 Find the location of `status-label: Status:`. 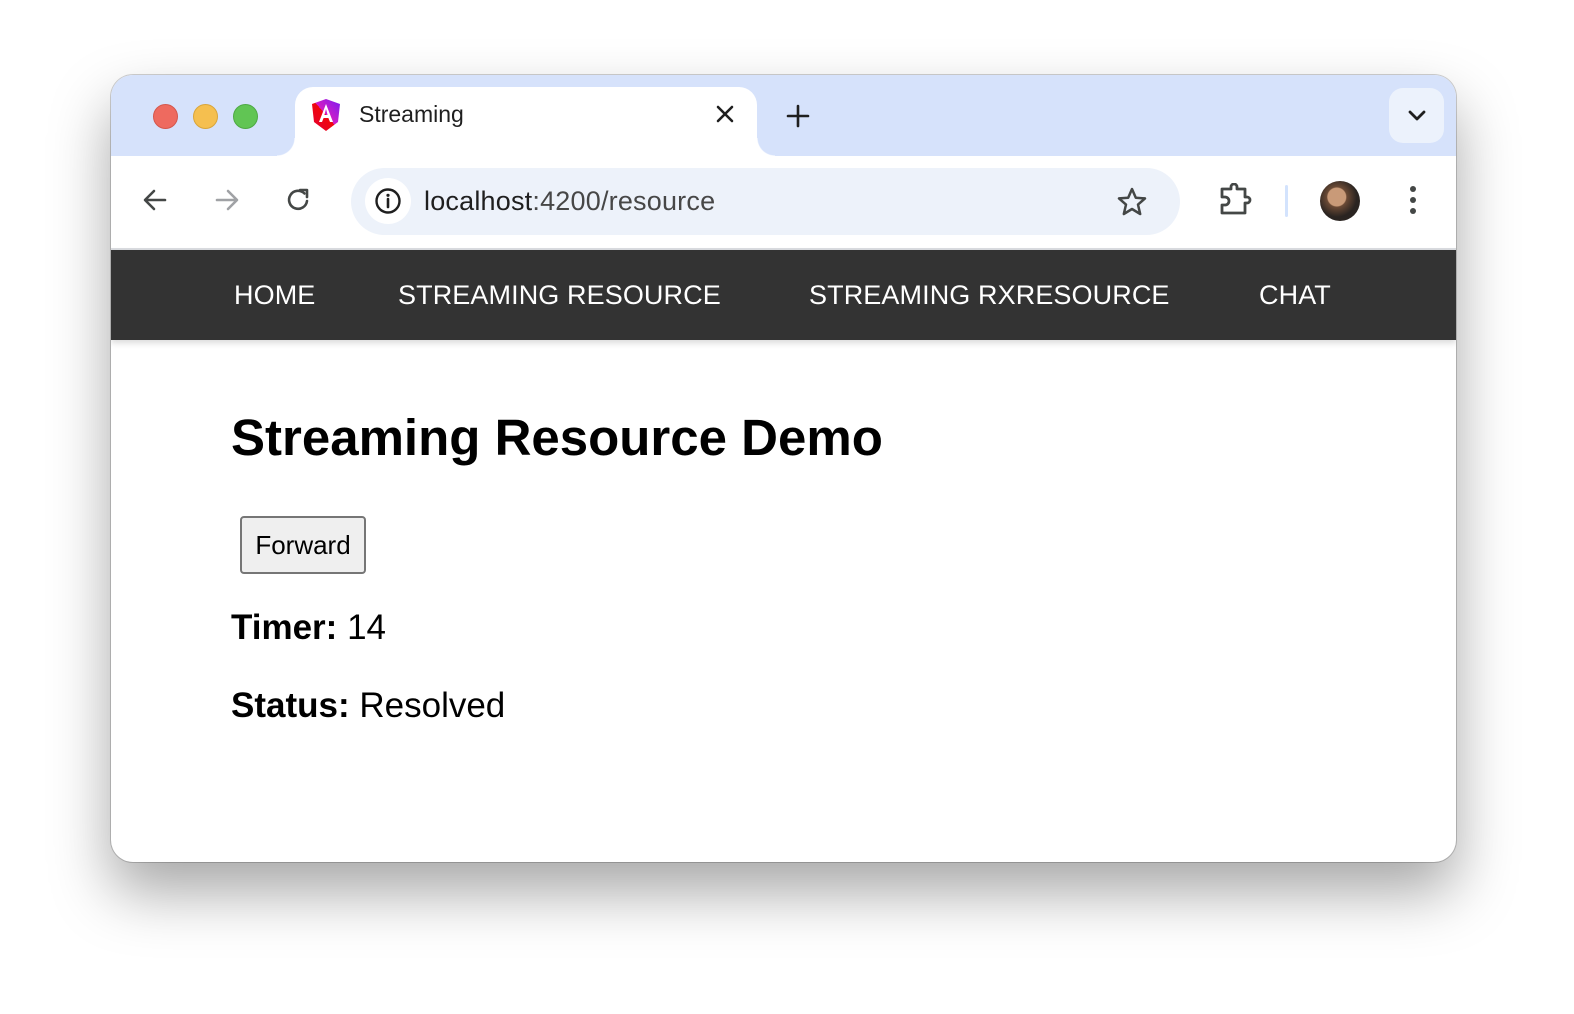

status-label: Status: is located at coordinates (290, 705).